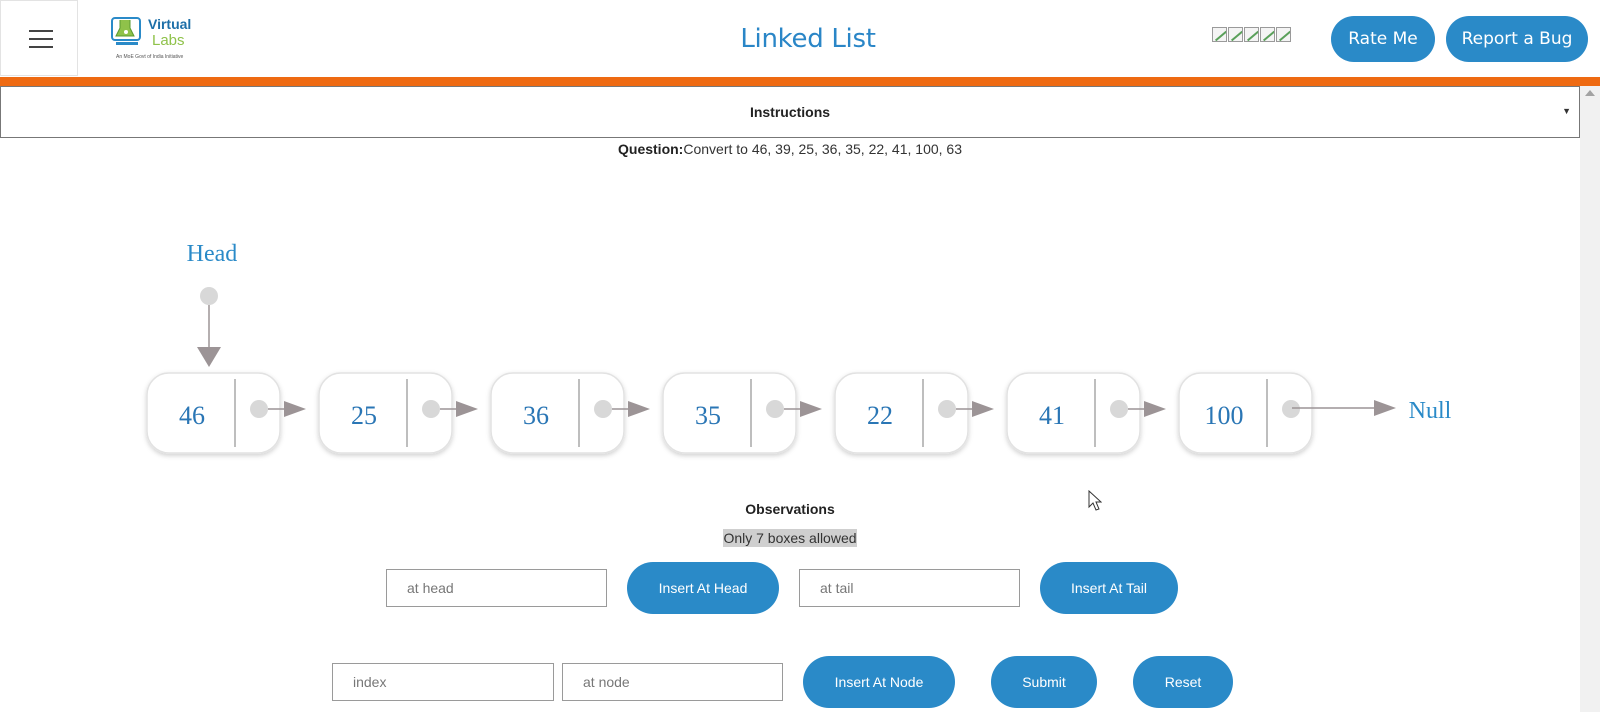 This screenshot has width=1600, height=712. Describe the element at coordinates (879, 682) in the screenshot. I see `insert-at-node-button: Insert At Node` at that location.